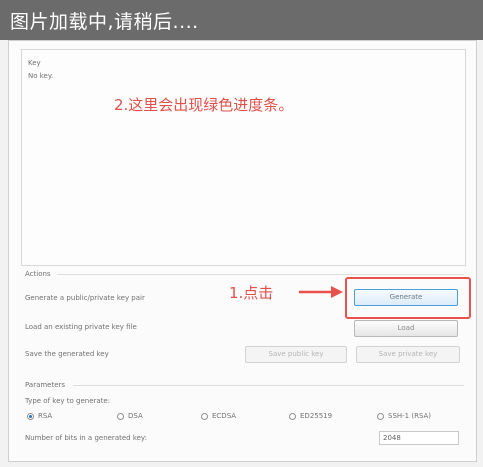 This screenshot has width=483, height=467. What do you see at coordinates (419, 438) in the screenshot?
I see `bits-input: 2048` at bounding box center [419, 438].